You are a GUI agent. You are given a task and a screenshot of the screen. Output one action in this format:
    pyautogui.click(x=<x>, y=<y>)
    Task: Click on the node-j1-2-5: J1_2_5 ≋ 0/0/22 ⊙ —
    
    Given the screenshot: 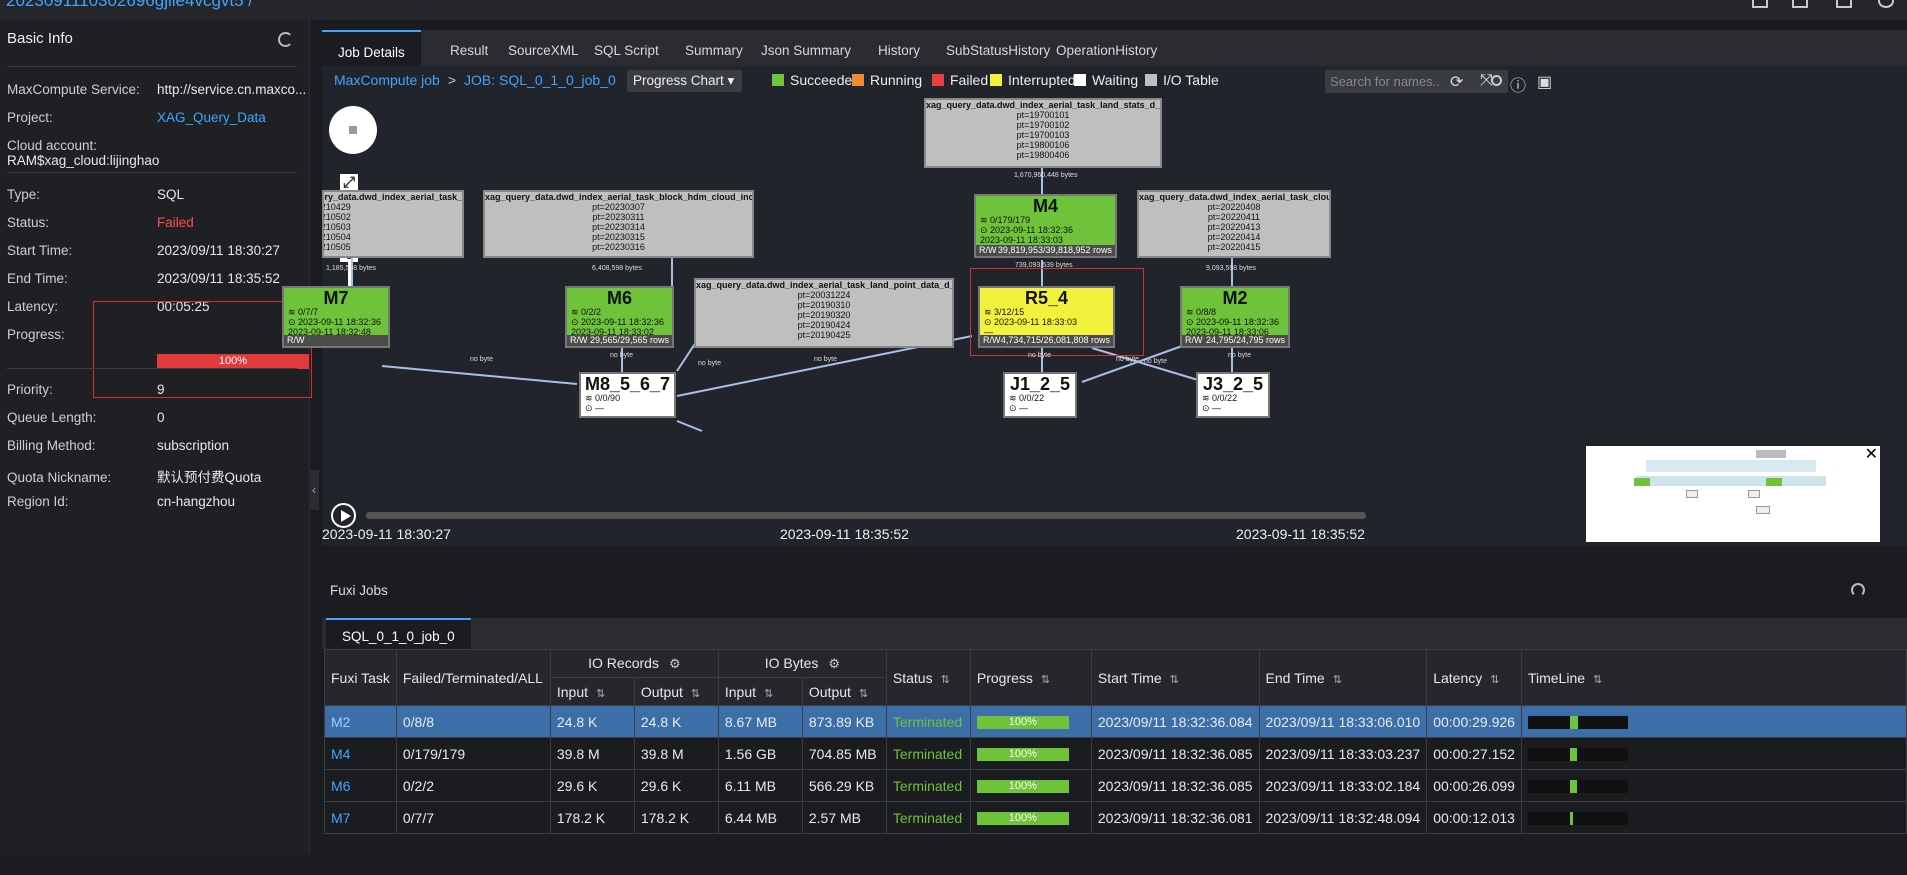 What is the action you would take?
    pyautogui.click(x=1040, y=395)
    